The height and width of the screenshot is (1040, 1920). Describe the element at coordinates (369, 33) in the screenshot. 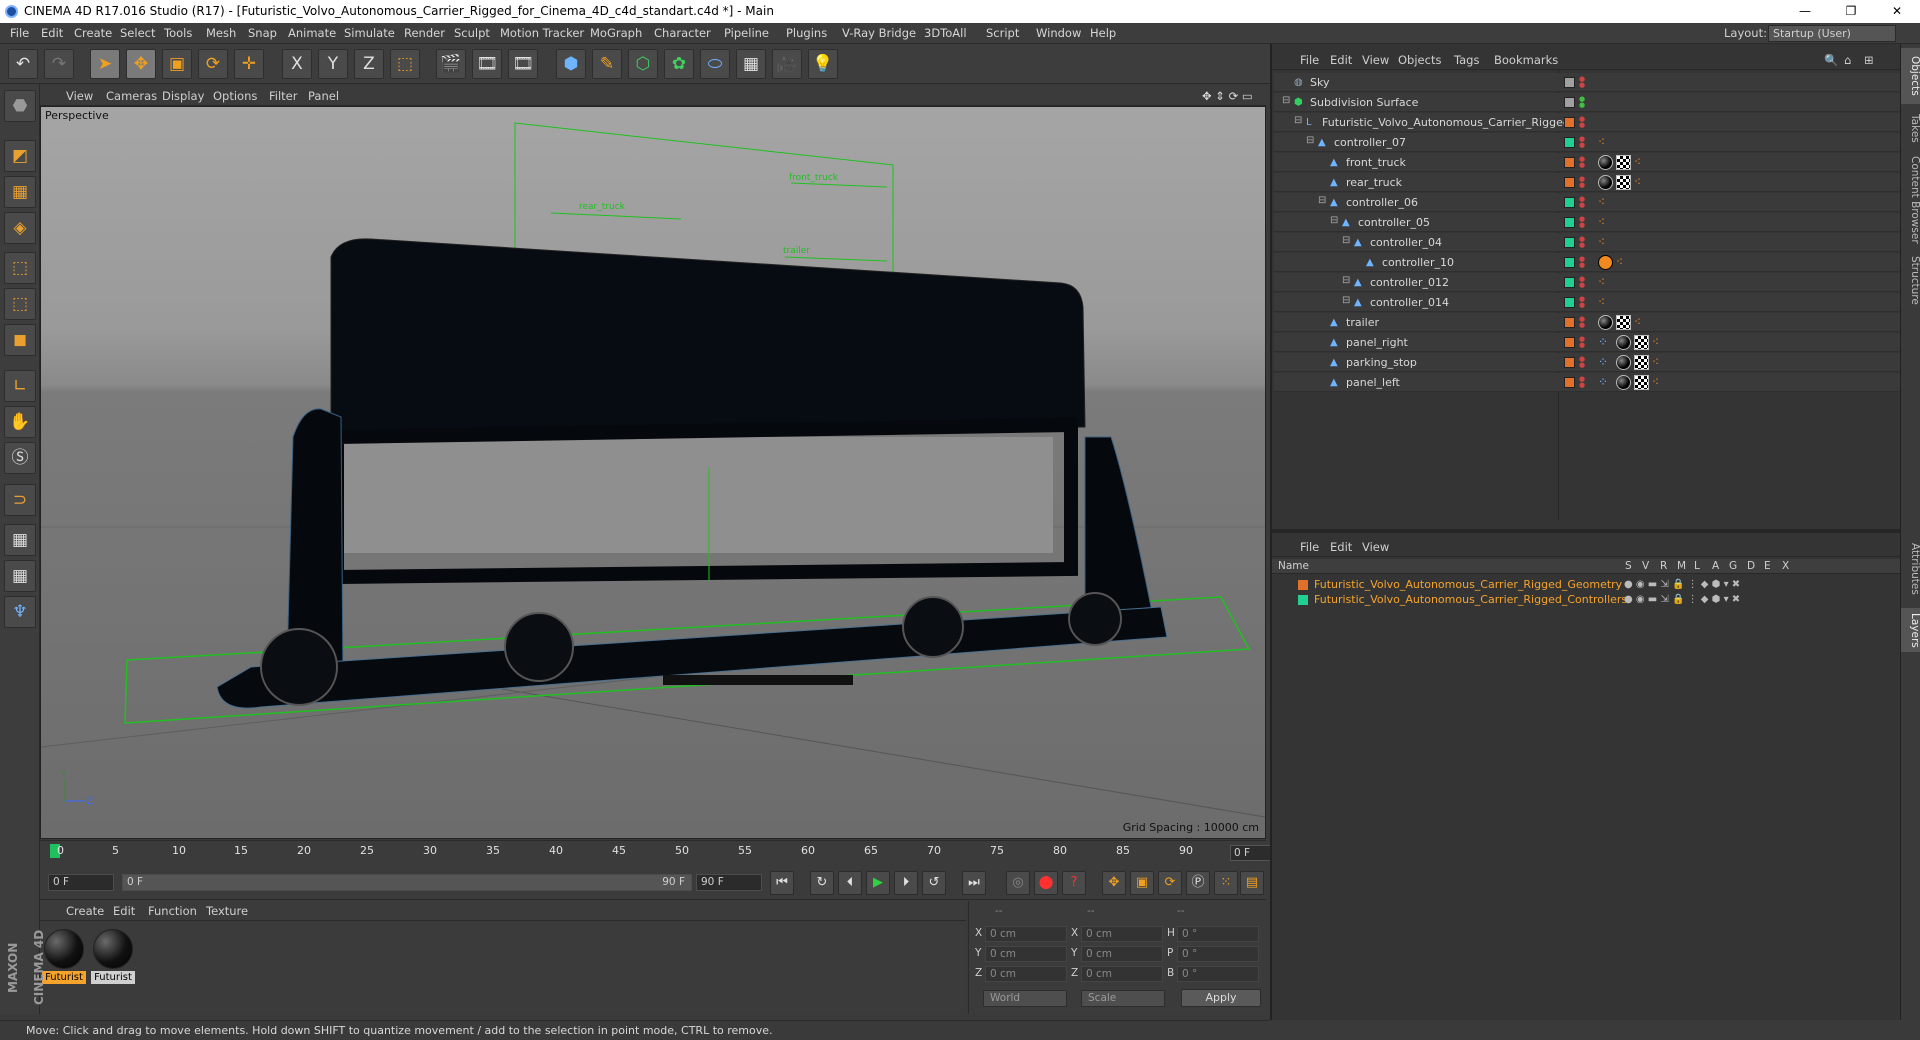

I see `menu-simulate: Simulate` at that location.